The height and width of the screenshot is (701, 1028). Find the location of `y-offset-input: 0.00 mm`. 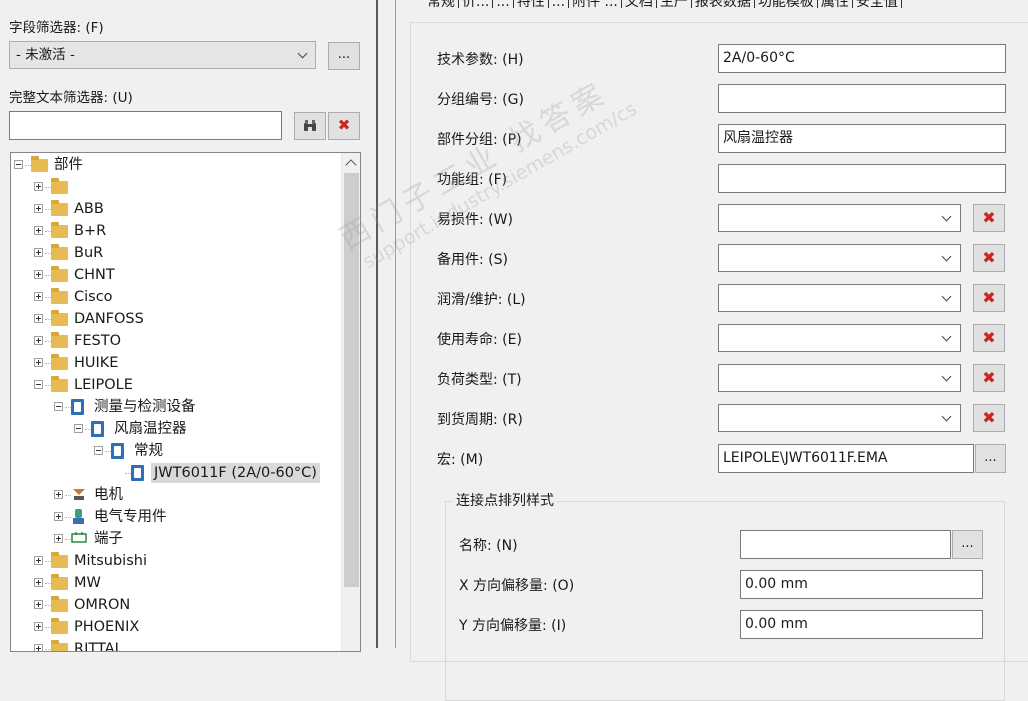

y-offset-input: 0.00 mm is located at coordinates (861, 624).